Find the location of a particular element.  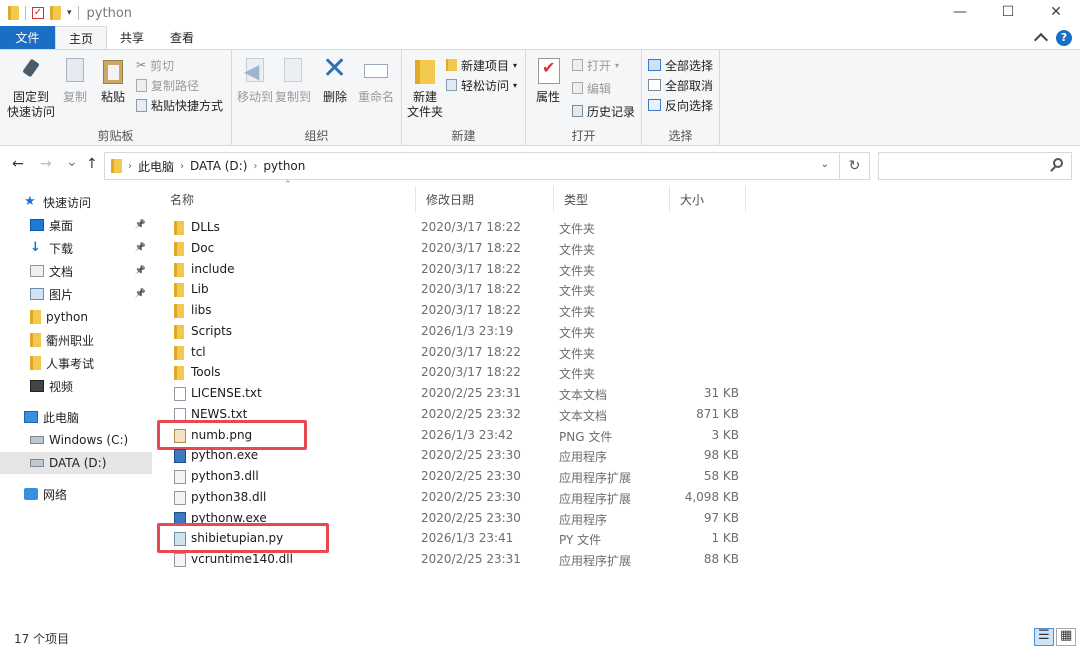

new-folder-quick-icon is located at coordinates (55, 13).